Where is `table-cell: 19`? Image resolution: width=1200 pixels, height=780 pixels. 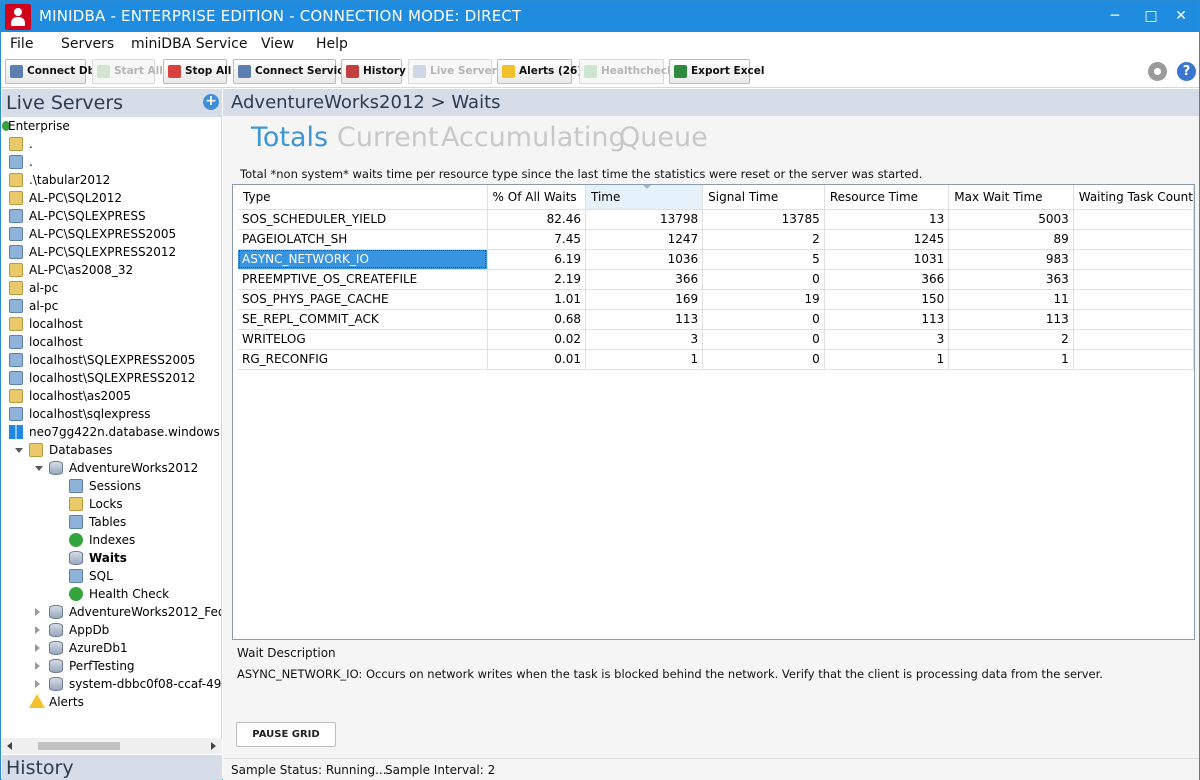 table-cell: 19 is located at coordinates (763, 299).